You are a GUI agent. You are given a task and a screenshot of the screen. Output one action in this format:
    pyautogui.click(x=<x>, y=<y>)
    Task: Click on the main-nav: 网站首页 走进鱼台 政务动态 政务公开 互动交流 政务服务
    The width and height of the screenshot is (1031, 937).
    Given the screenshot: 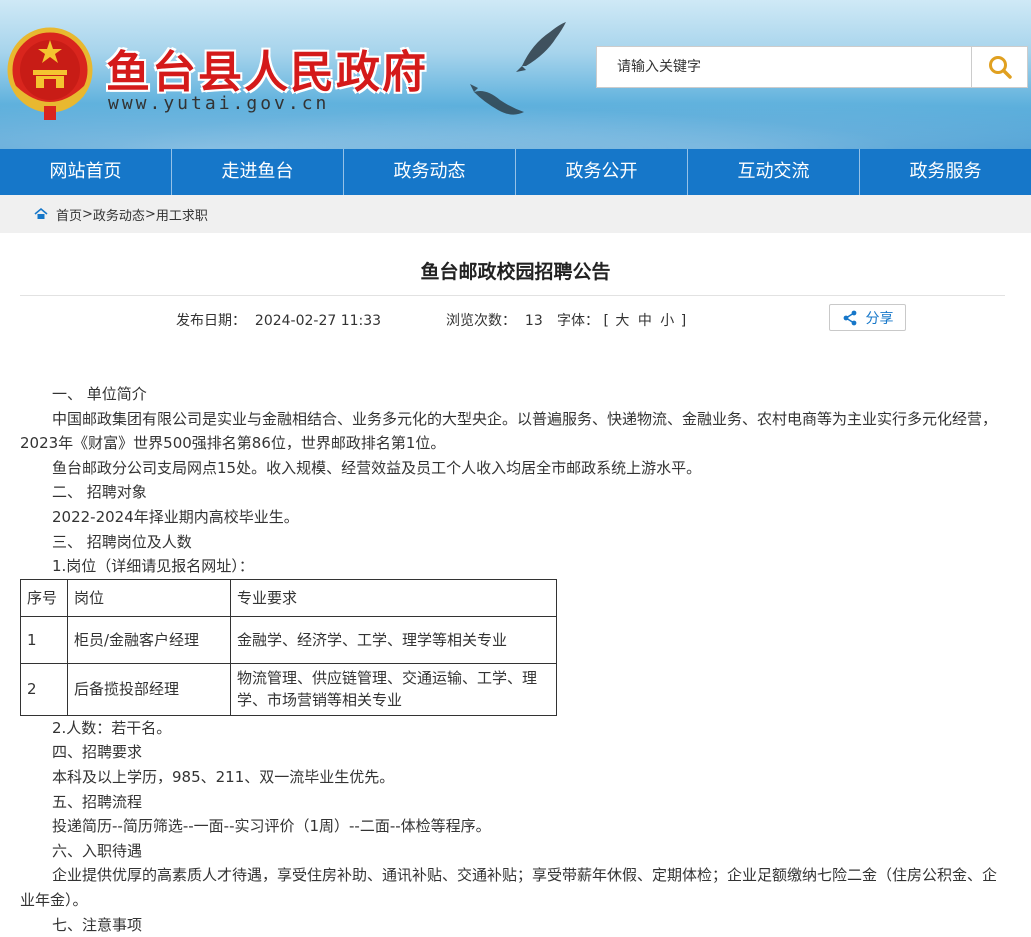 What is the action you would take?
    pyautogui.click(x=515, y=172)
    